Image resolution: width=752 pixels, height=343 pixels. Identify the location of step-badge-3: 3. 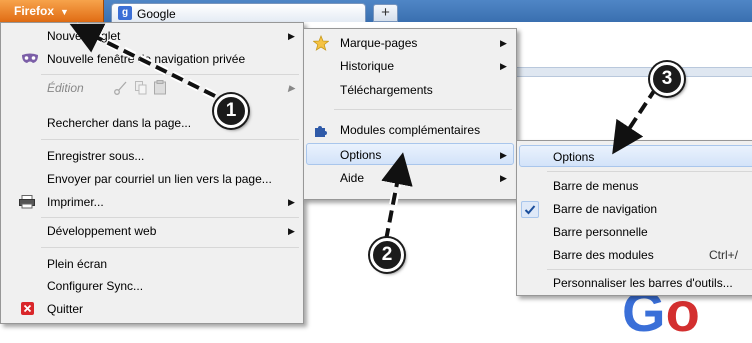
(667, 79).